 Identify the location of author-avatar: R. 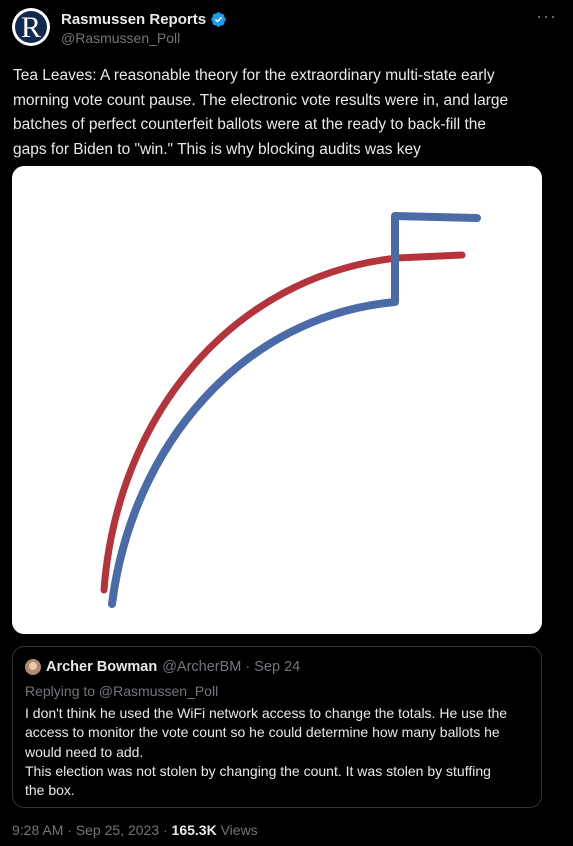
(31, 27).